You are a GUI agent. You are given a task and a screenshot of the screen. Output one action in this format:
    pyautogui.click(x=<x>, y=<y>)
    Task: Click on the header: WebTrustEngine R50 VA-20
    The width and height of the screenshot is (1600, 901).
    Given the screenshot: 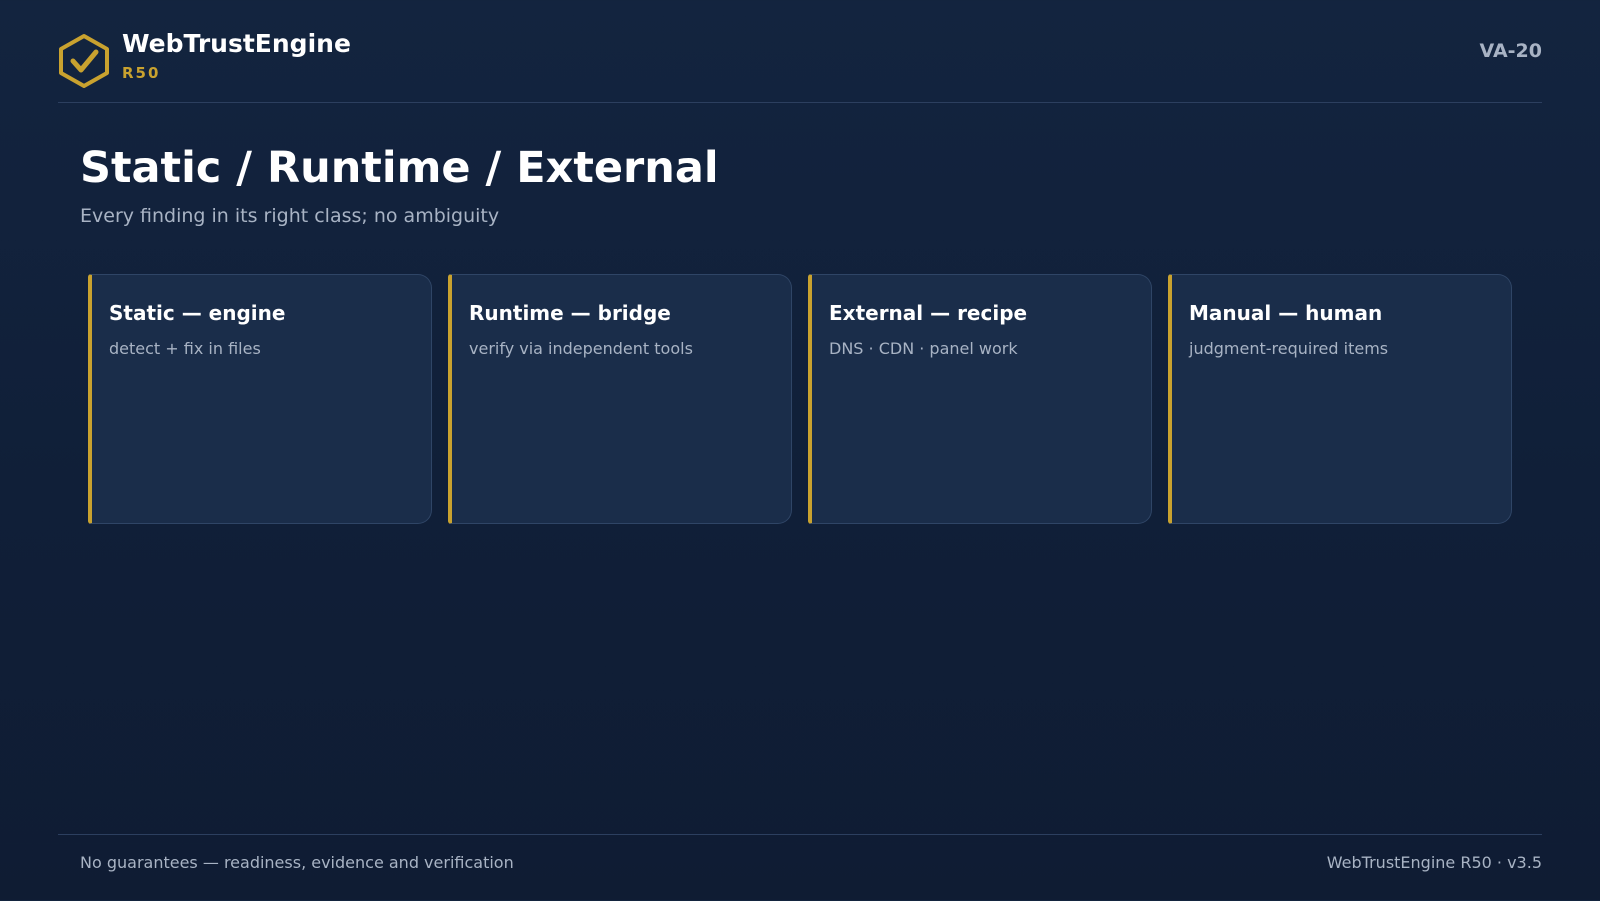 What is the action you would take?
    pyautogui.click(x=800, y=51)
    